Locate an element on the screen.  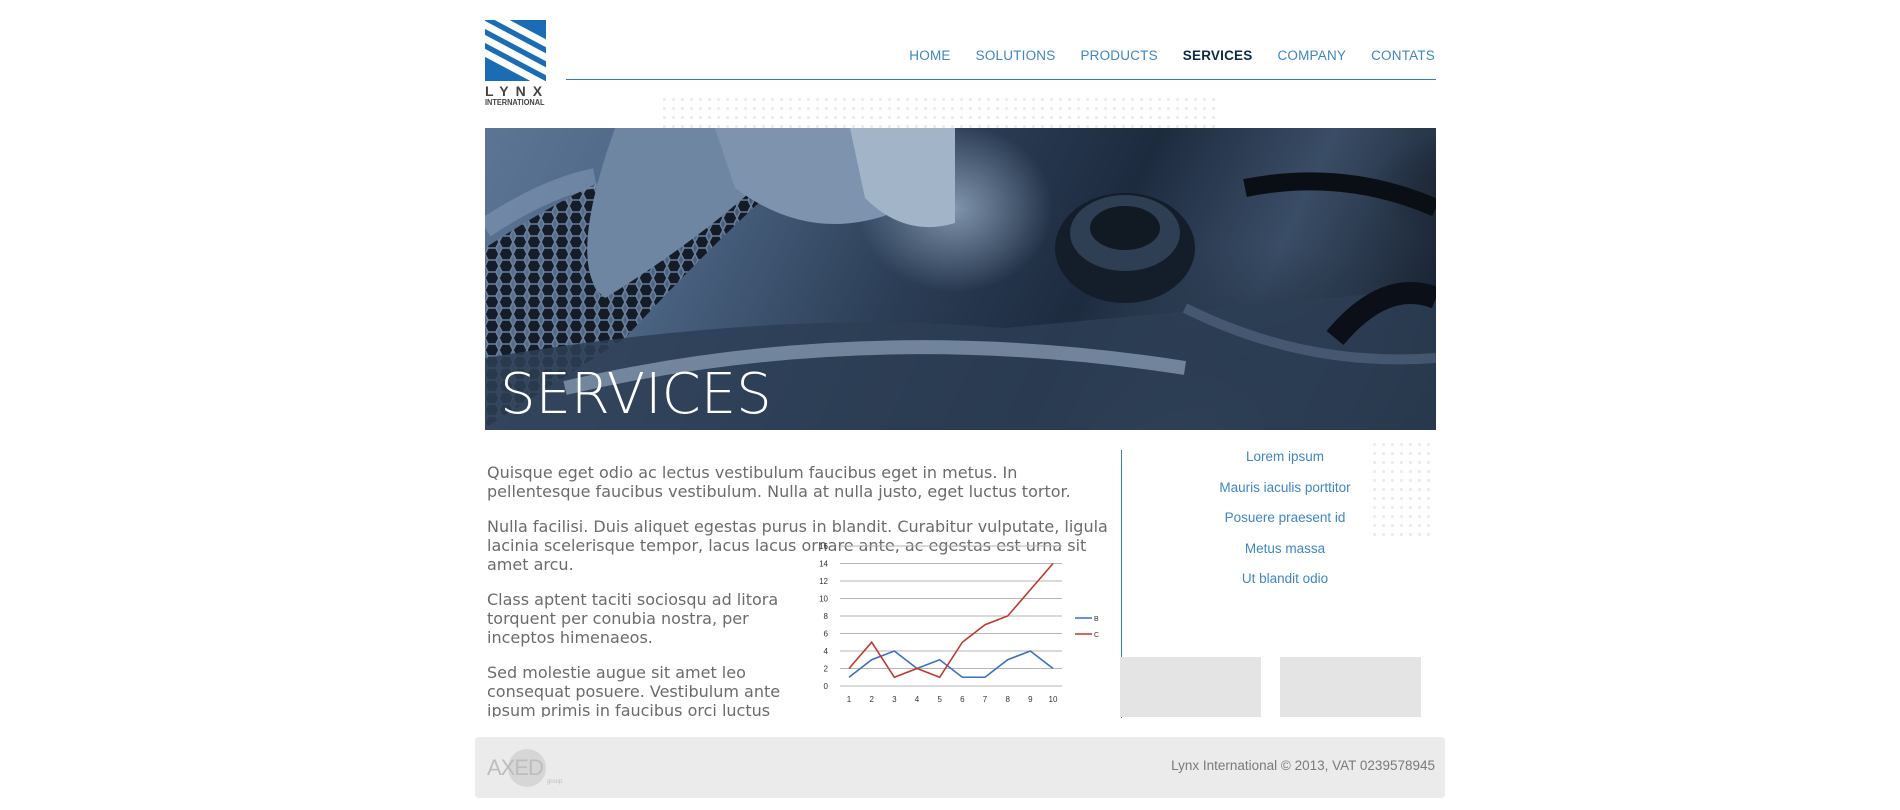
sidebar-link-mauris: Mauris iaculis porttitor is located at coordinates (1285, 488).